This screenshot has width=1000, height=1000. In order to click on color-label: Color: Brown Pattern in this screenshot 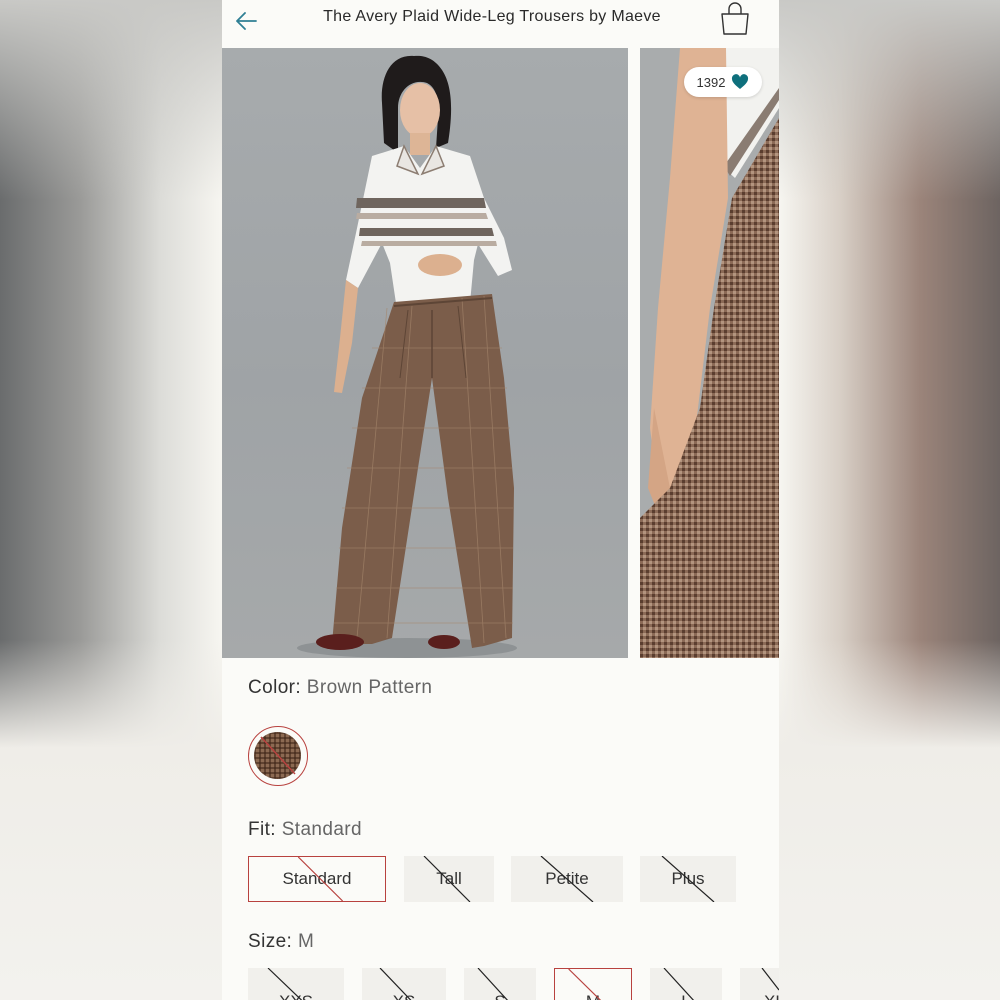, I will do `click(340, 688)`.